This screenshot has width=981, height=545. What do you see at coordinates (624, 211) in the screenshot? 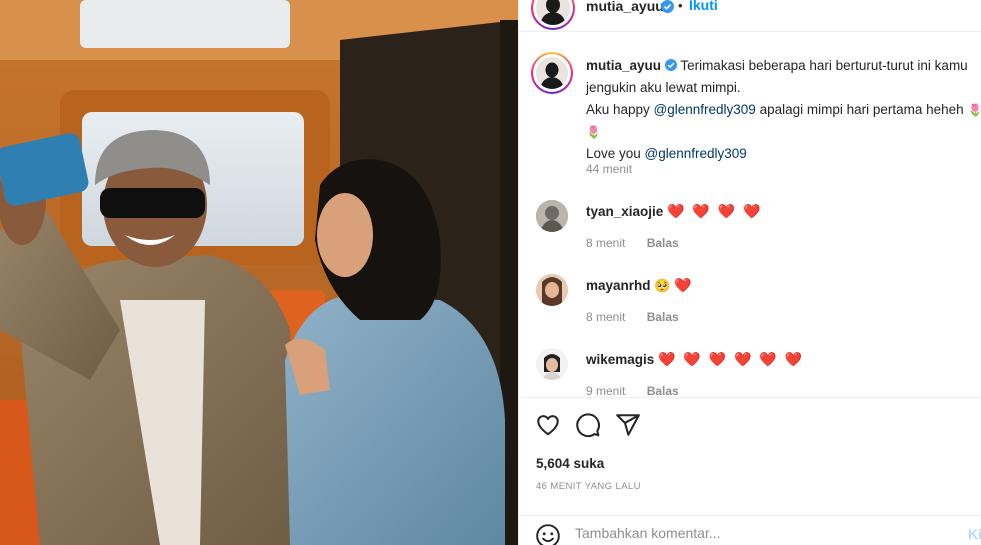
I see `comment-username: tyan_xiaojie` at bounding box center [624, 211].